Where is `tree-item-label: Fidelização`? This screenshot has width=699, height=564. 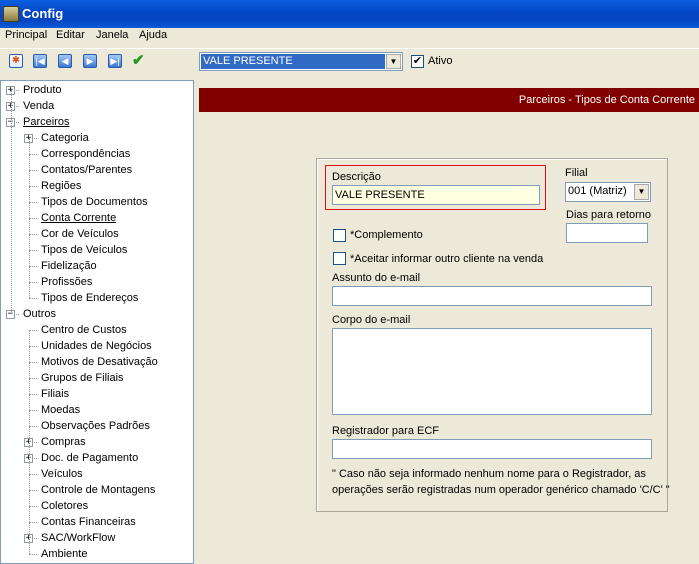 tree-item-label: Fidelização is located at coordinates (69, 266).